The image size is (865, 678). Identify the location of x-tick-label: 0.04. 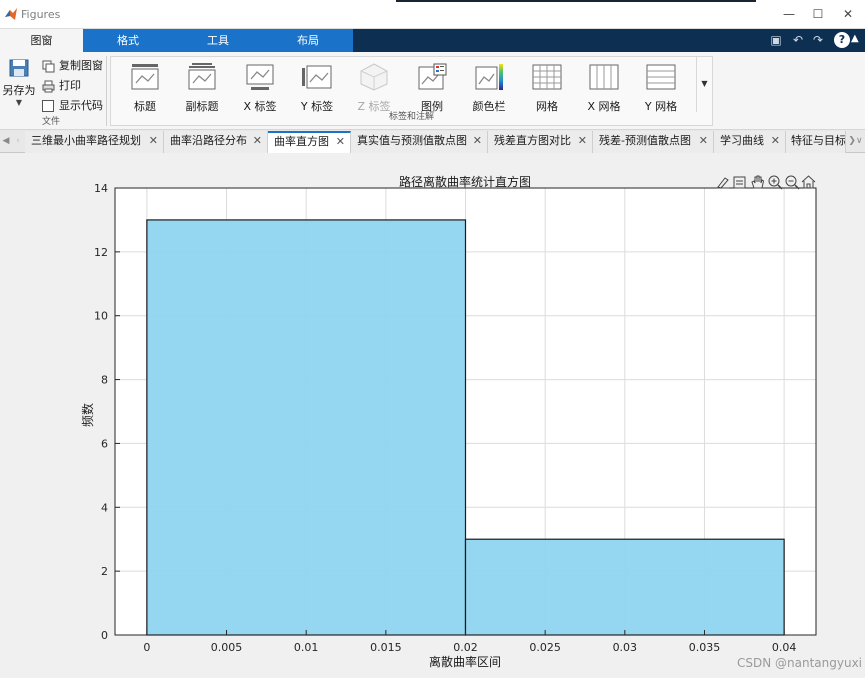
(784, 647).